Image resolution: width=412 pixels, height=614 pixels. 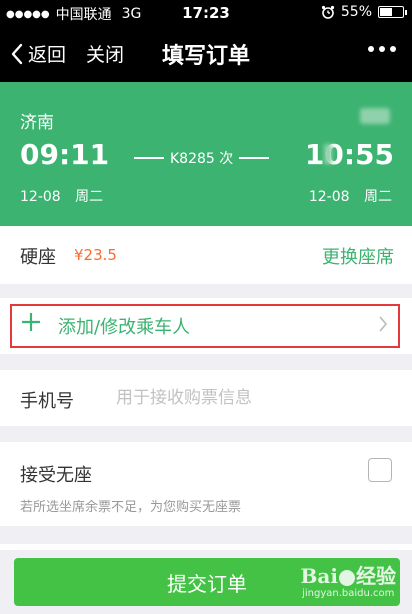 I want to click on more-menu-icon, so click(x=382, y=49).